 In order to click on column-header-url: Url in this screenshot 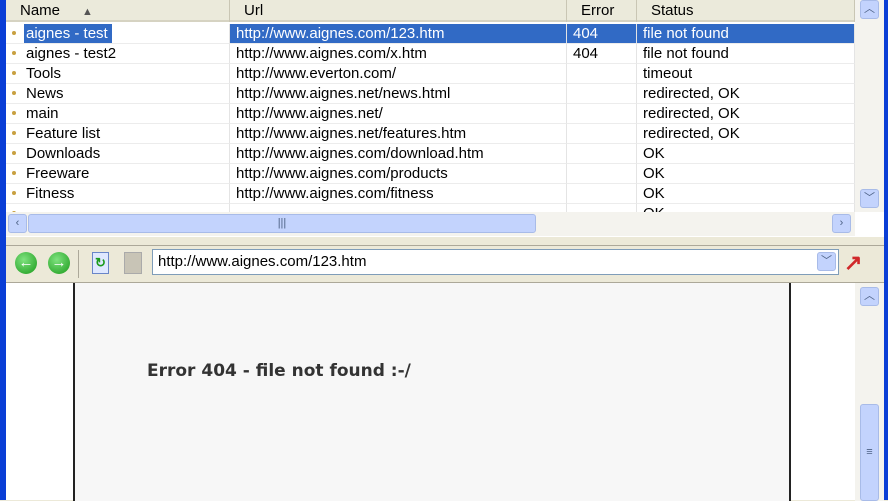, I will do `click(398, 11)`.